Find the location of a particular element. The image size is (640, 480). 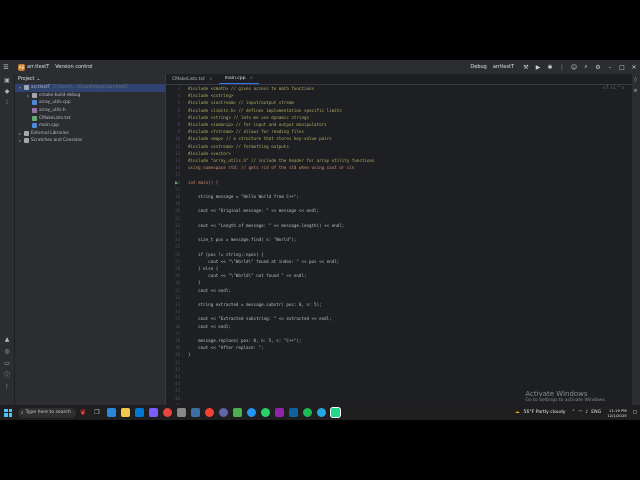

project-tool-icon: ▣ is located at coordinates (7, 81).